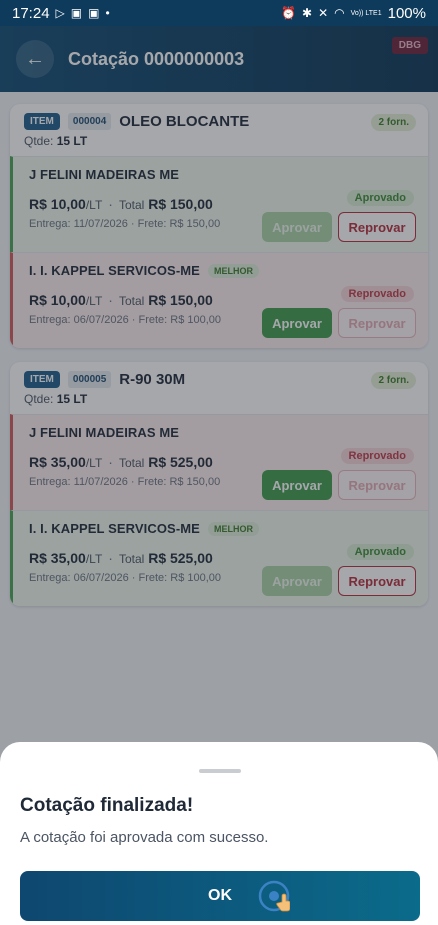 Image resolution: width=438 pixels, height=925 pixels. Describe the element at coordinates (339, 13) in the screenshot. I see `wifi-icon: ◠` at that location.